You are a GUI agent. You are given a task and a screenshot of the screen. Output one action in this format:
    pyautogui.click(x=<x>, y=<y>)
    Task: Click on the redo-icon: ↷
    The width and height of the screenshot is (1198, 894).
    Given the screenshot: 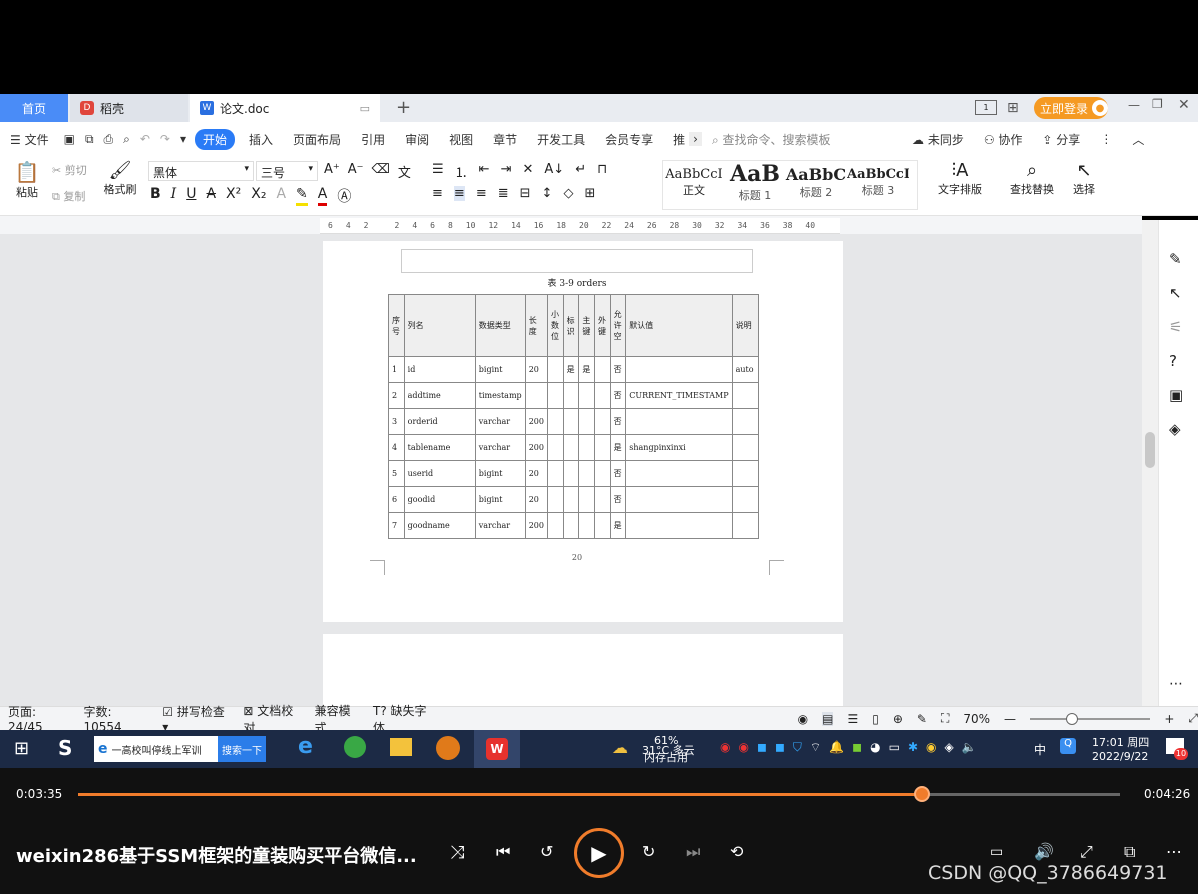 What is the action you would take?
    pyautogui.click(x=165, y=139)
    